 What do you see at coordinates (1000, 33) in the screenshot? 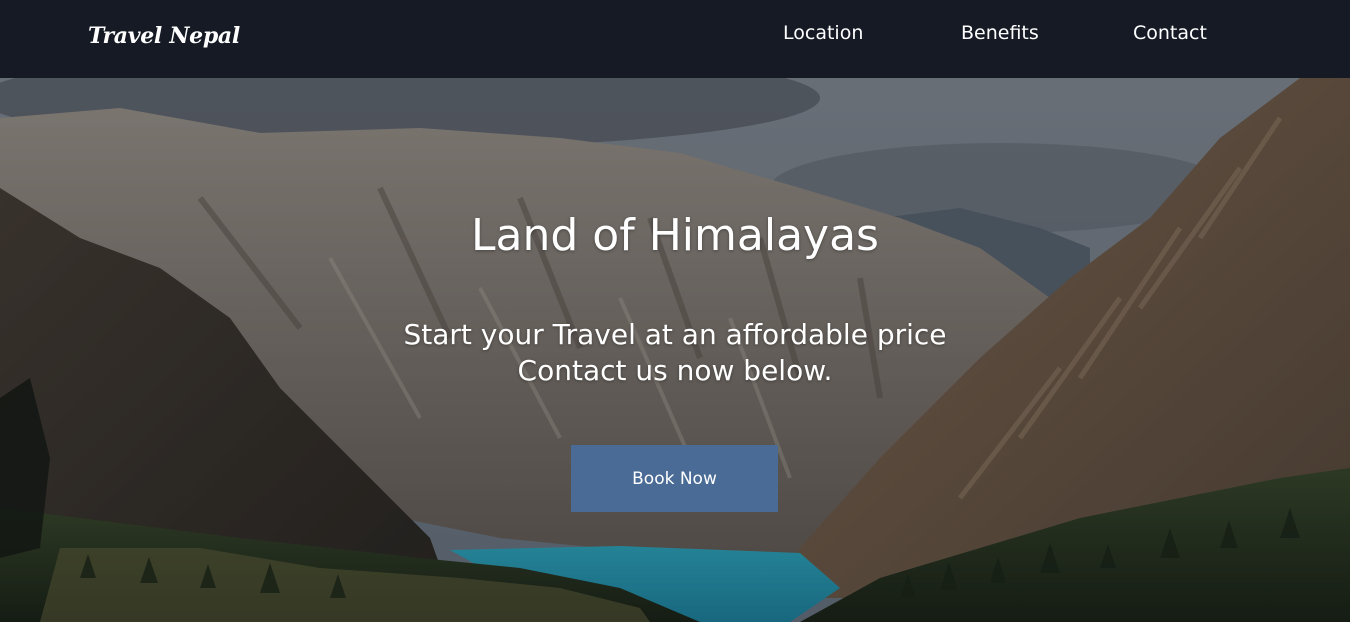
I see `nav-link-benefits: Benefits` at bounding box center [1000, 33].